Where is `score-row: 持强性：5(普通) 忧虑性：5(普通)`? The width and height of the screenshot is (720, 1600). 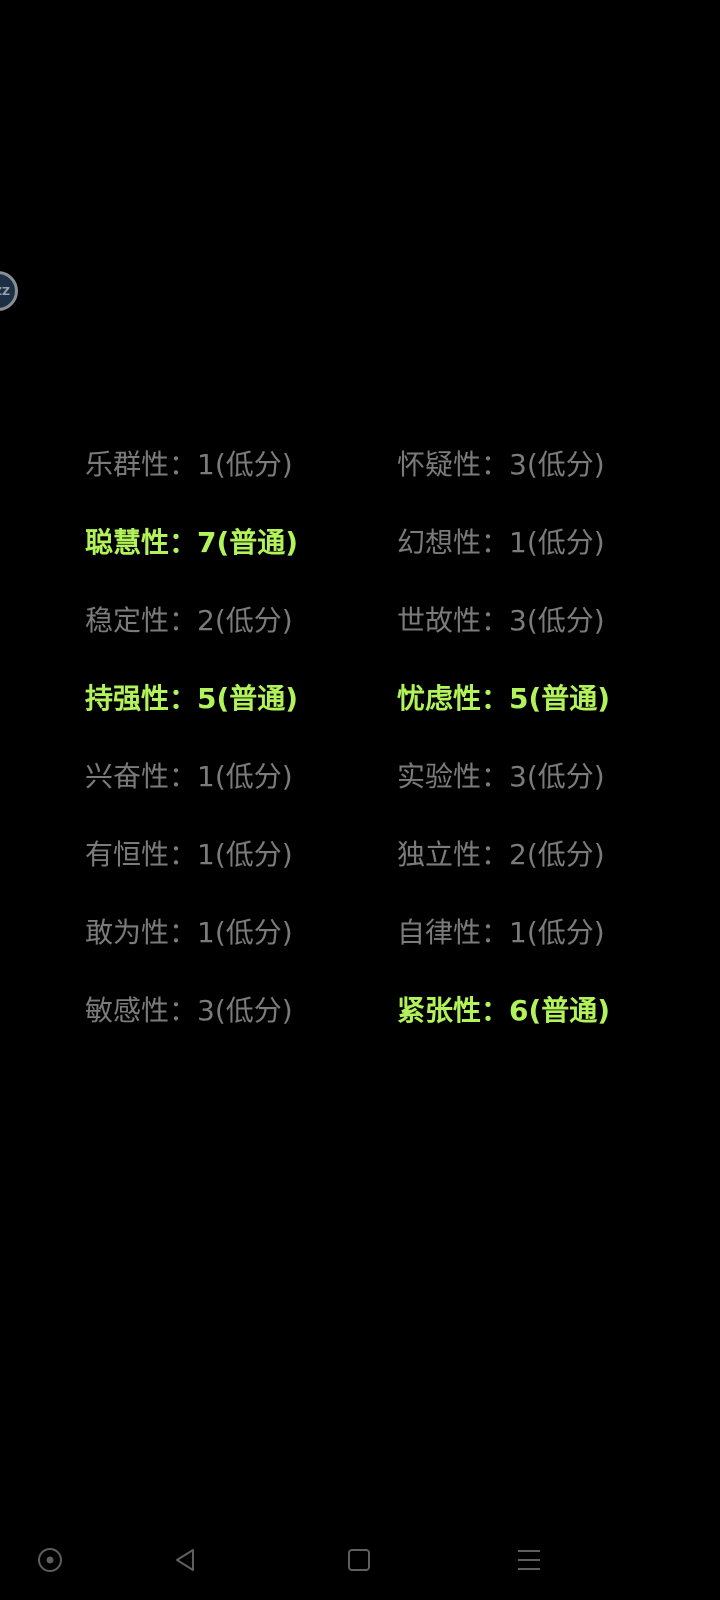 score-row: 持强性：5(普通) 忧虑性：5(普通) is located at coordinates (360, 718).